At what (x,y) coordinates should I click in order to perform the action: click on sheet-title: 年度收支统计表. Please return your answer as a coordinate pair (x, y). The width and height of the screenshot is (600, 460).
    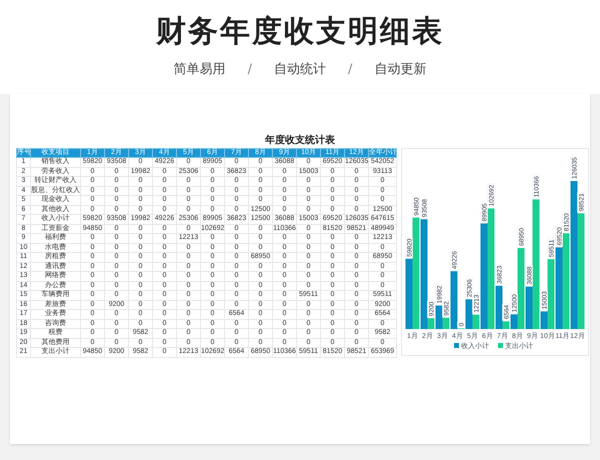
    Looking at the image, I should click on (300, 141).